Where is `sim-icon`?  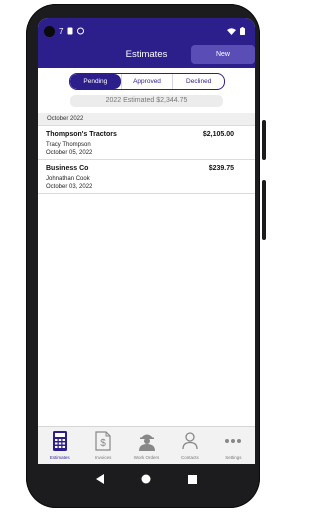
sim-icon is located at coordinates (70, 31).